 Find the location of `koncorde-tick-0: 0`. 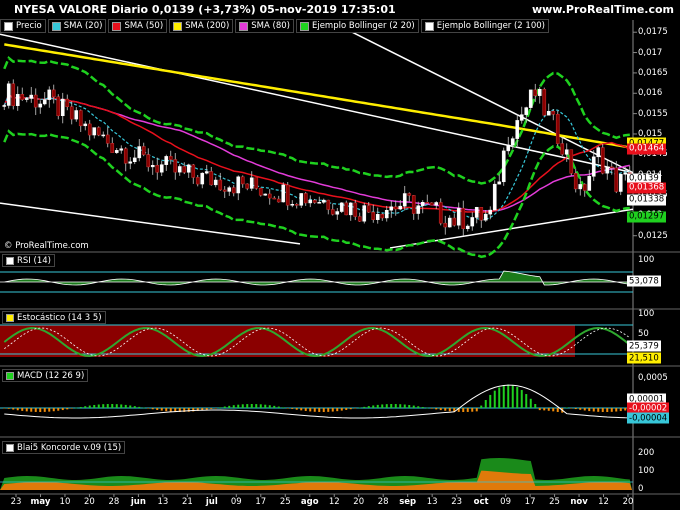

koncorde-tick-0: 0 is located at coordinates (641, 489).